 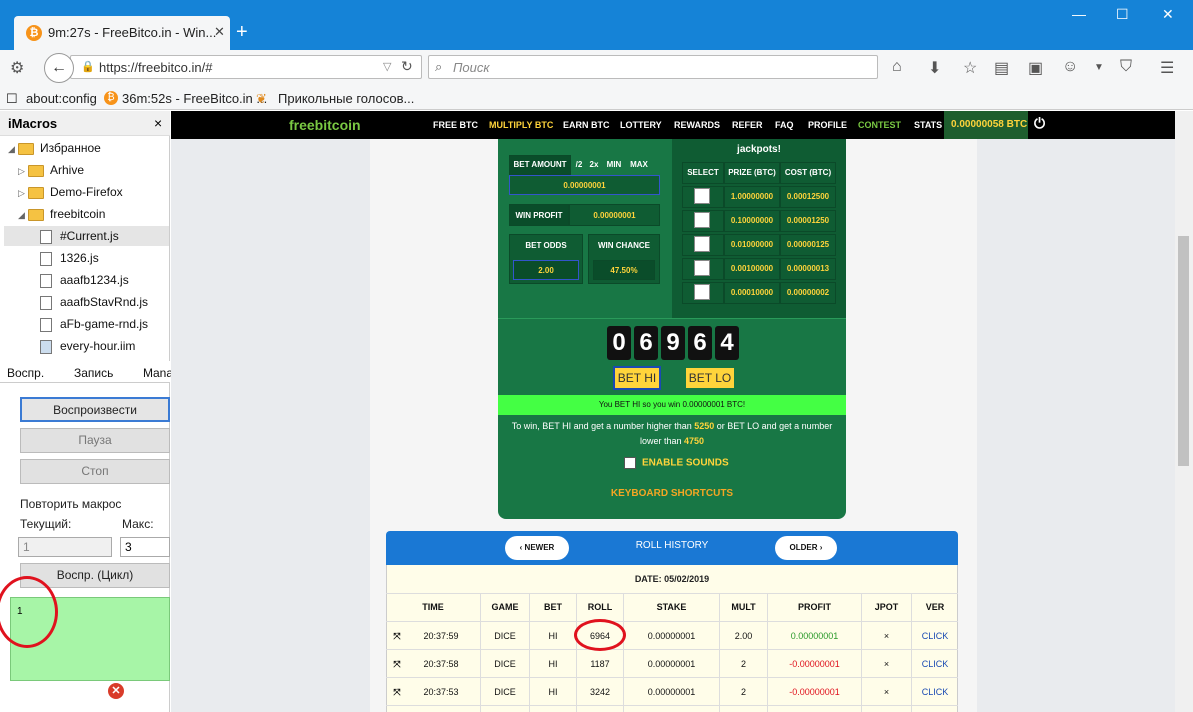 I want to click on chevron-down-icon: ▼, so click(x=1099, y=67).